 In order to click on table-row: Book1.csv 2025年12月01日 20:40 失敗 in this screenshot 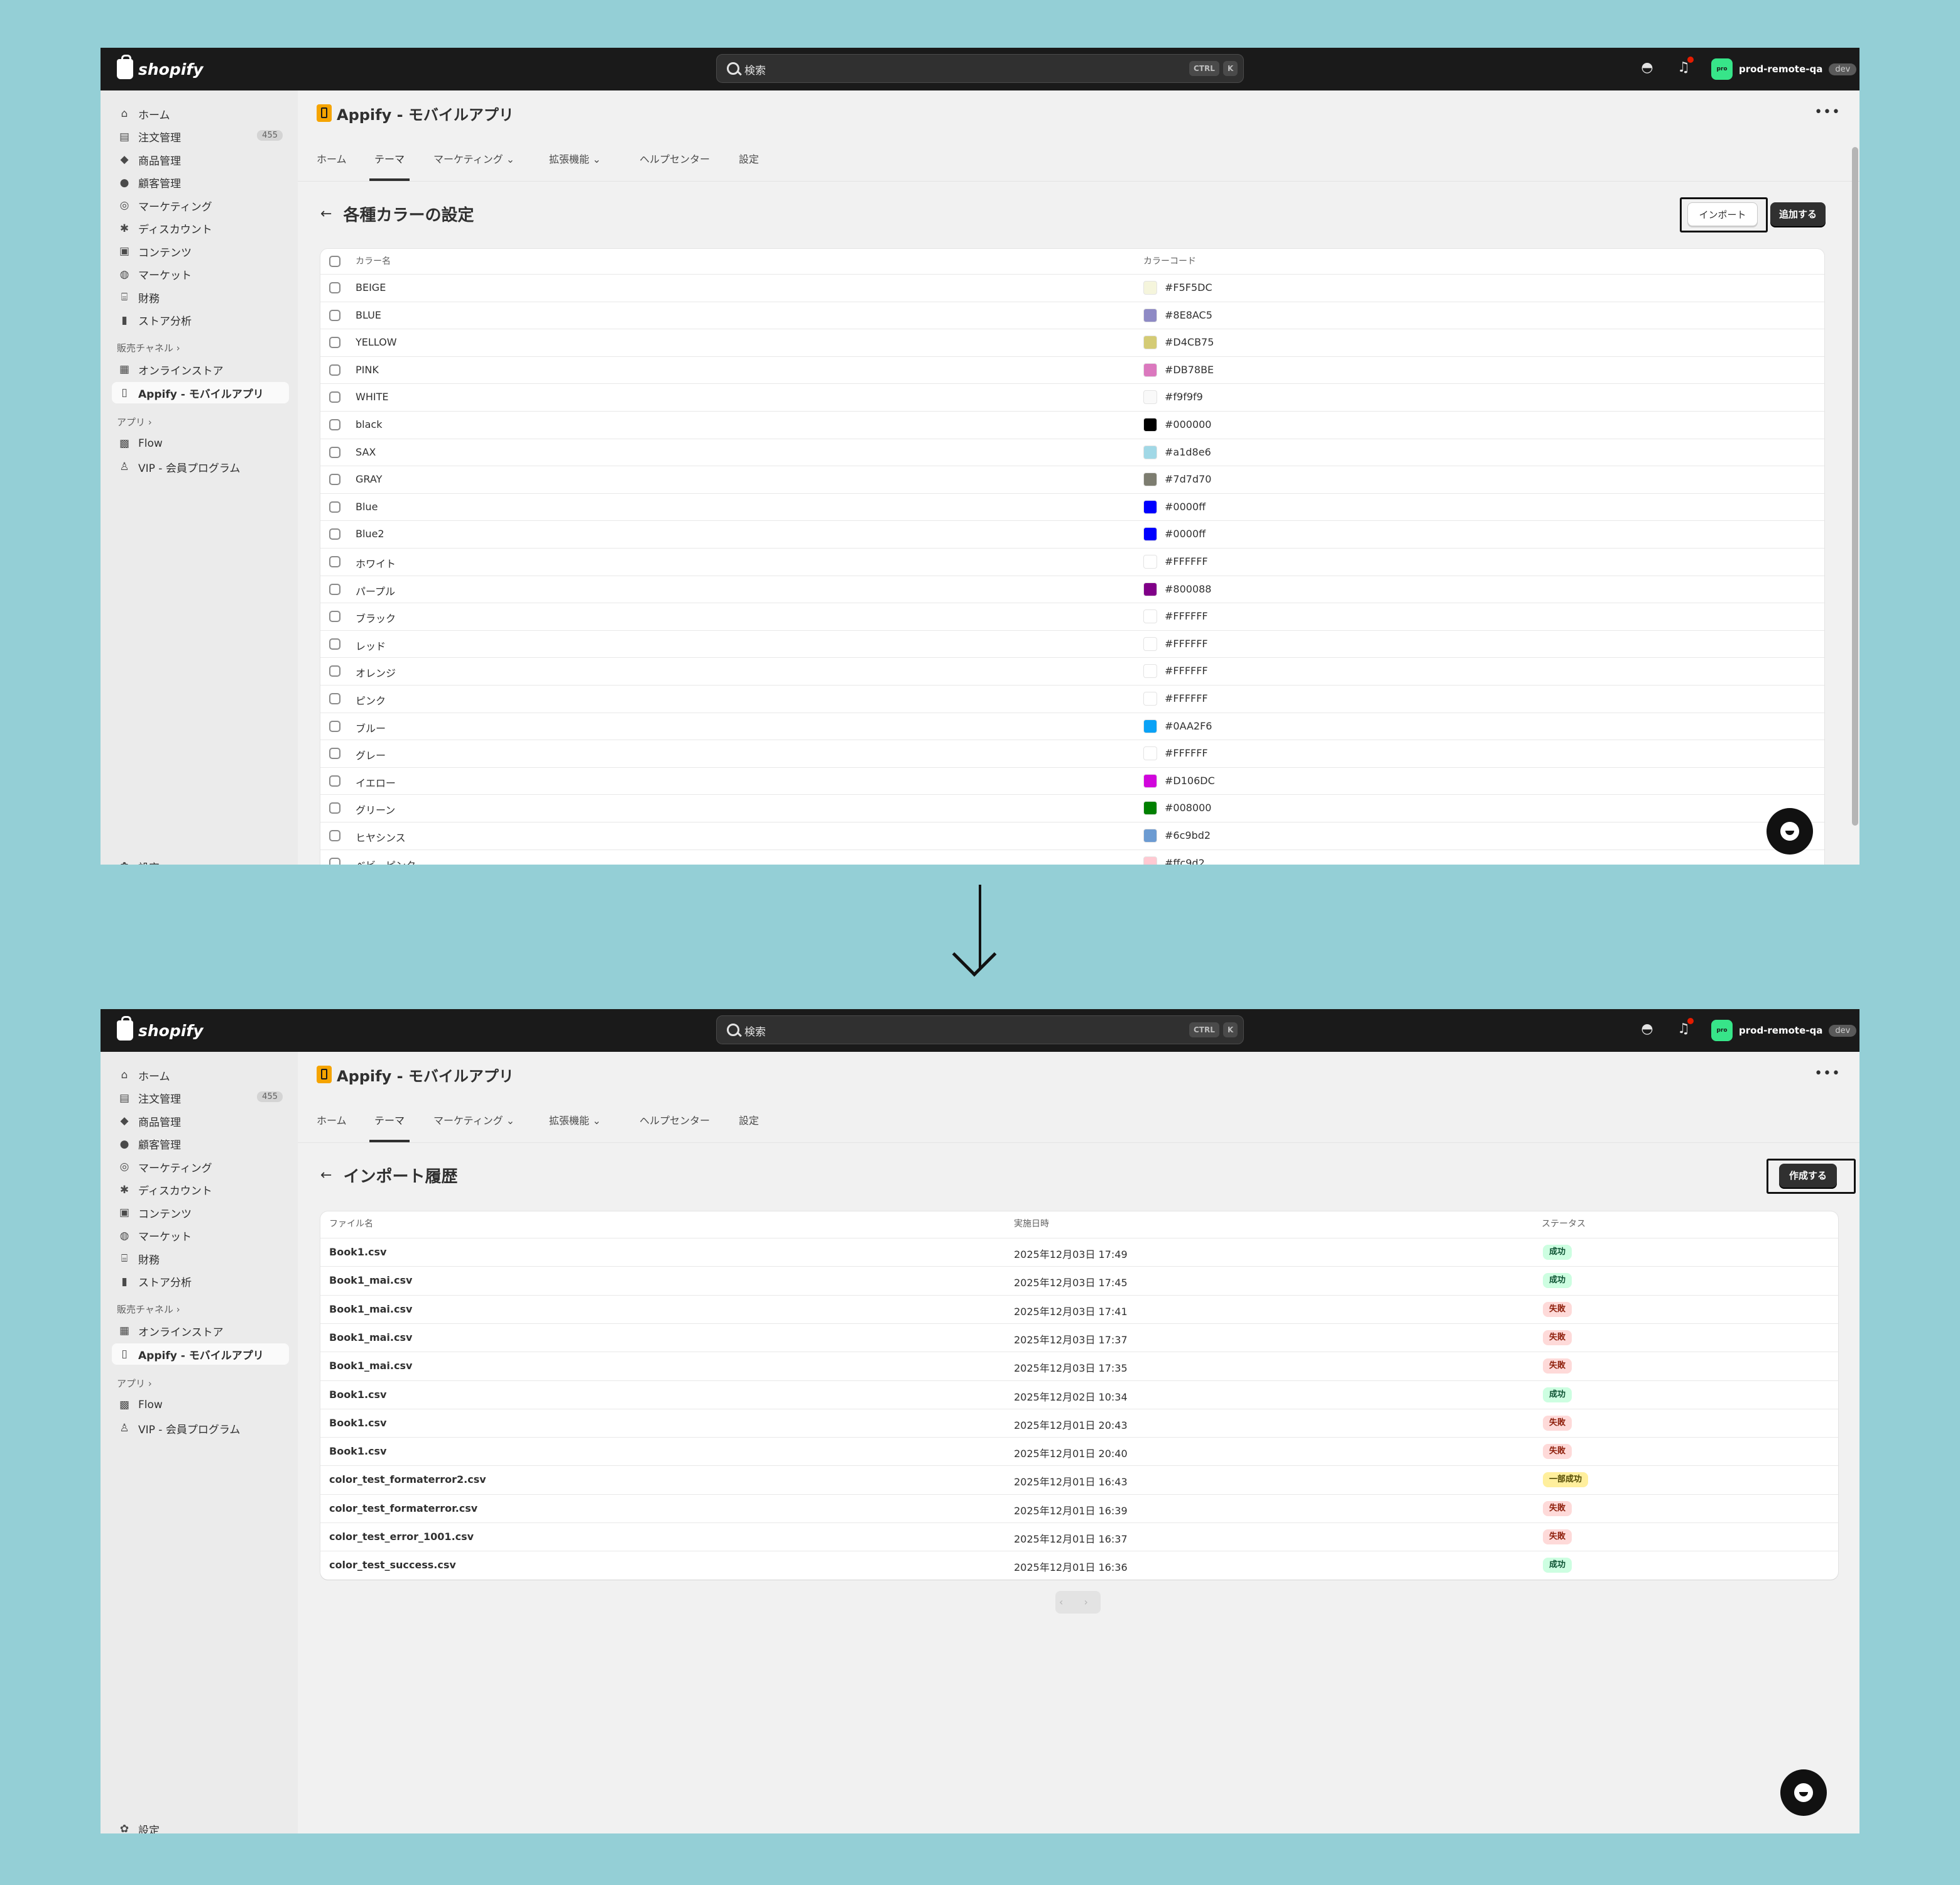, I will do `click(1079, 1451)`.